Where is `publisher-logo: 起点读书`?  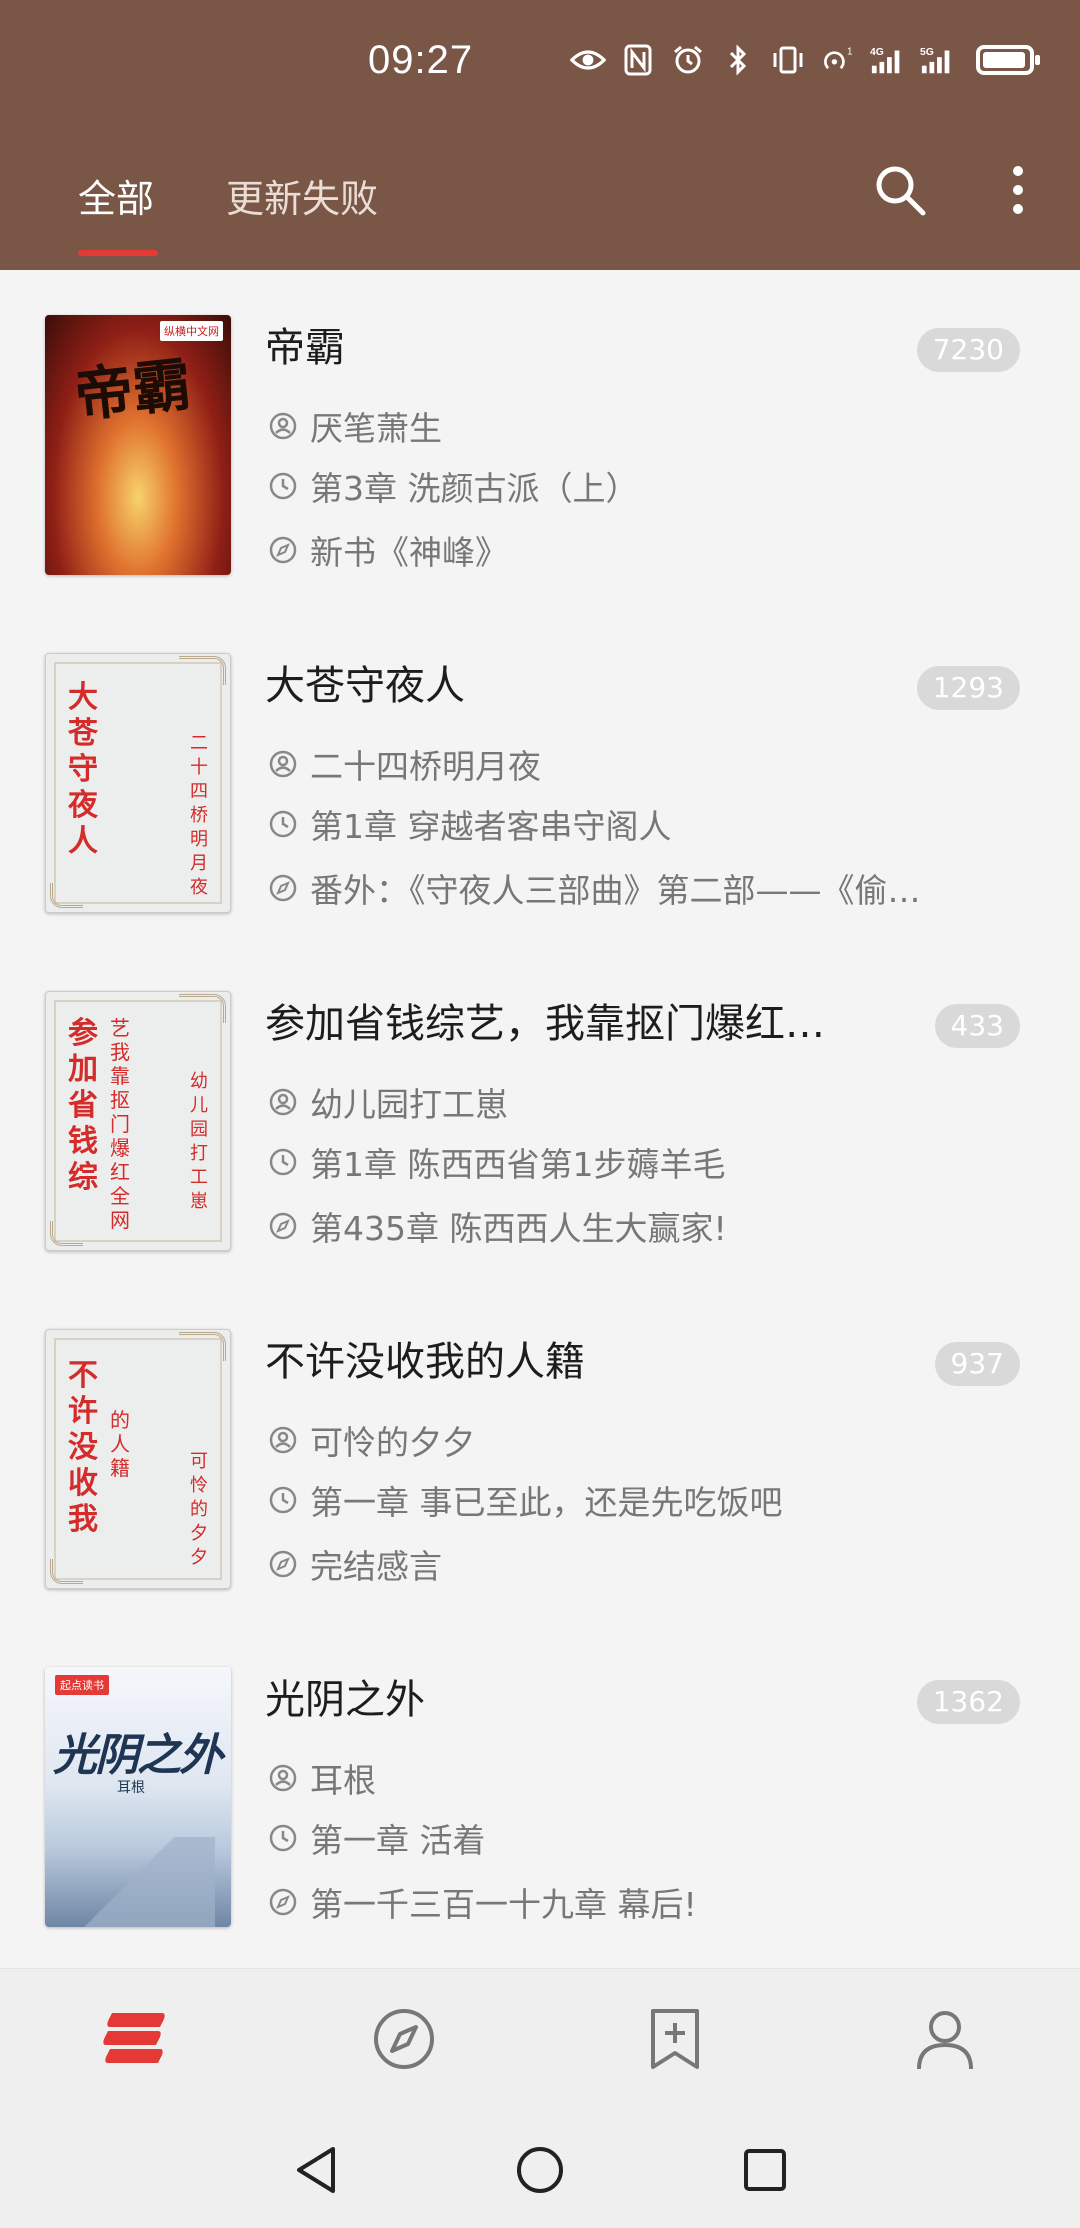
publisher-logo: 起点读书 is located at coordinates (82, 1685).